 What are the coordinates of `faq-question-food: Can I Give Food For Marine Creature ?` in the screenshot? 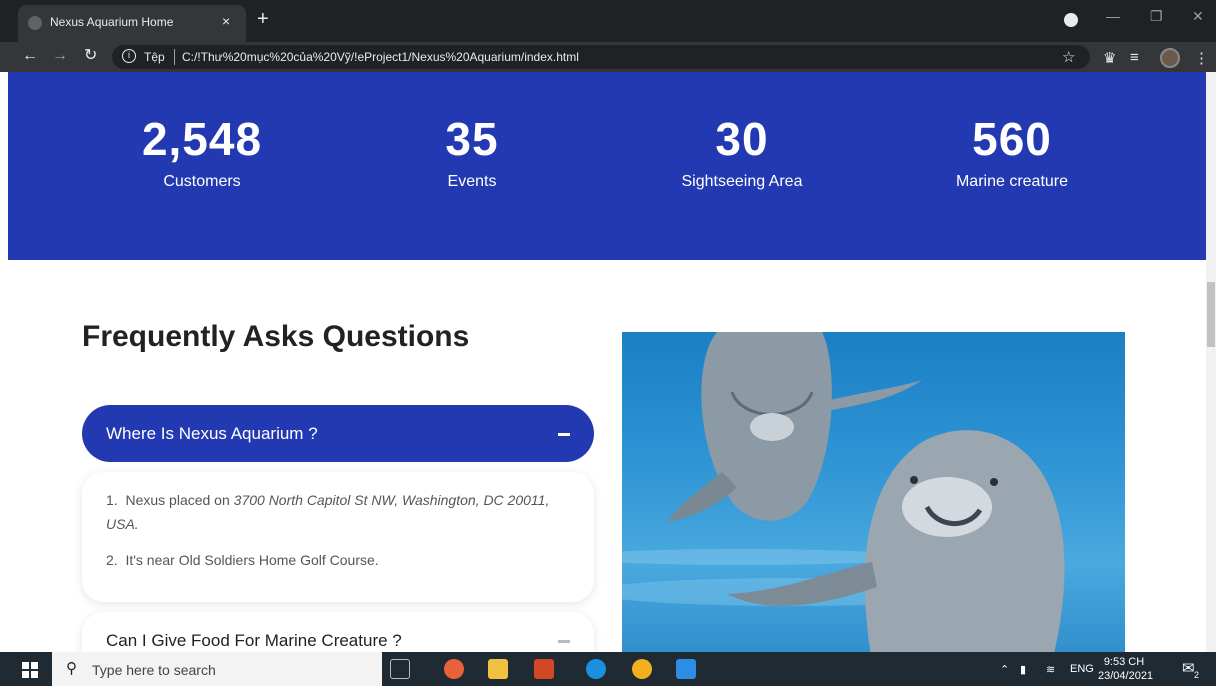 It's located at (338, 632).